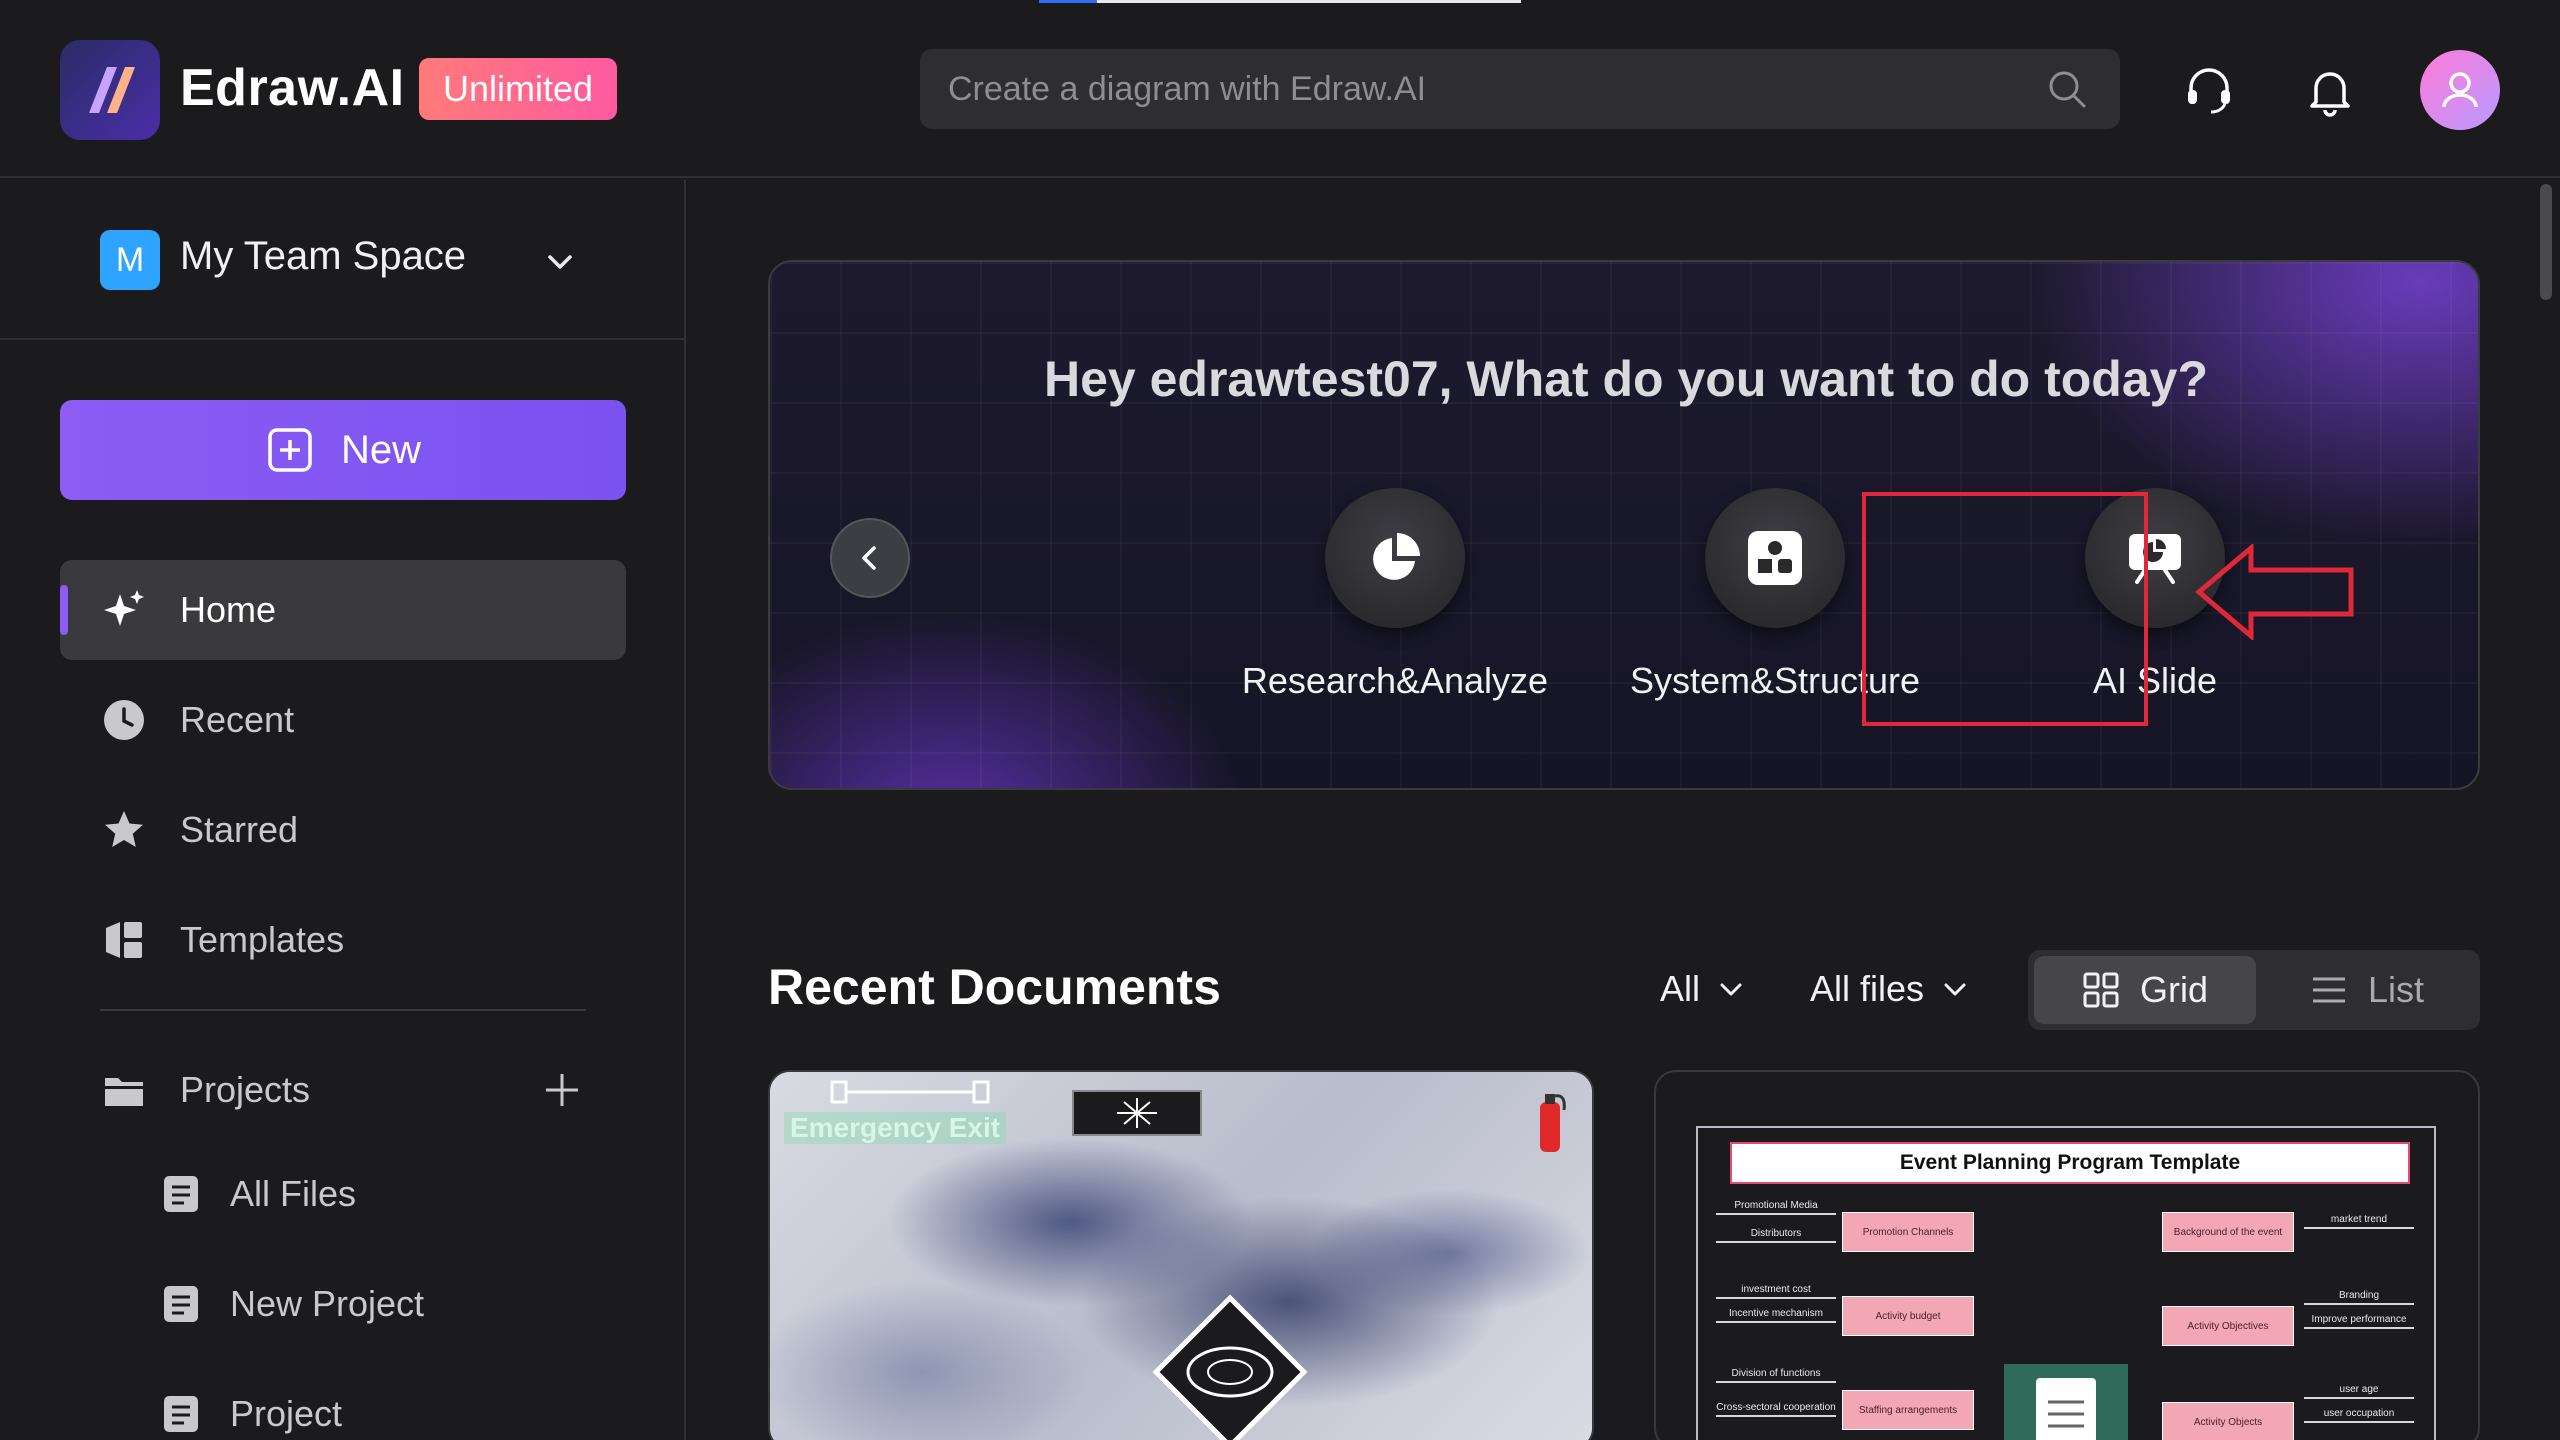 This screenshot has height=1440, width=2560. What do you see at coordinates (1776, 1291) in the screenshot?
I see `diagram-node: investment cost` at bounding box center [1776, 1291].